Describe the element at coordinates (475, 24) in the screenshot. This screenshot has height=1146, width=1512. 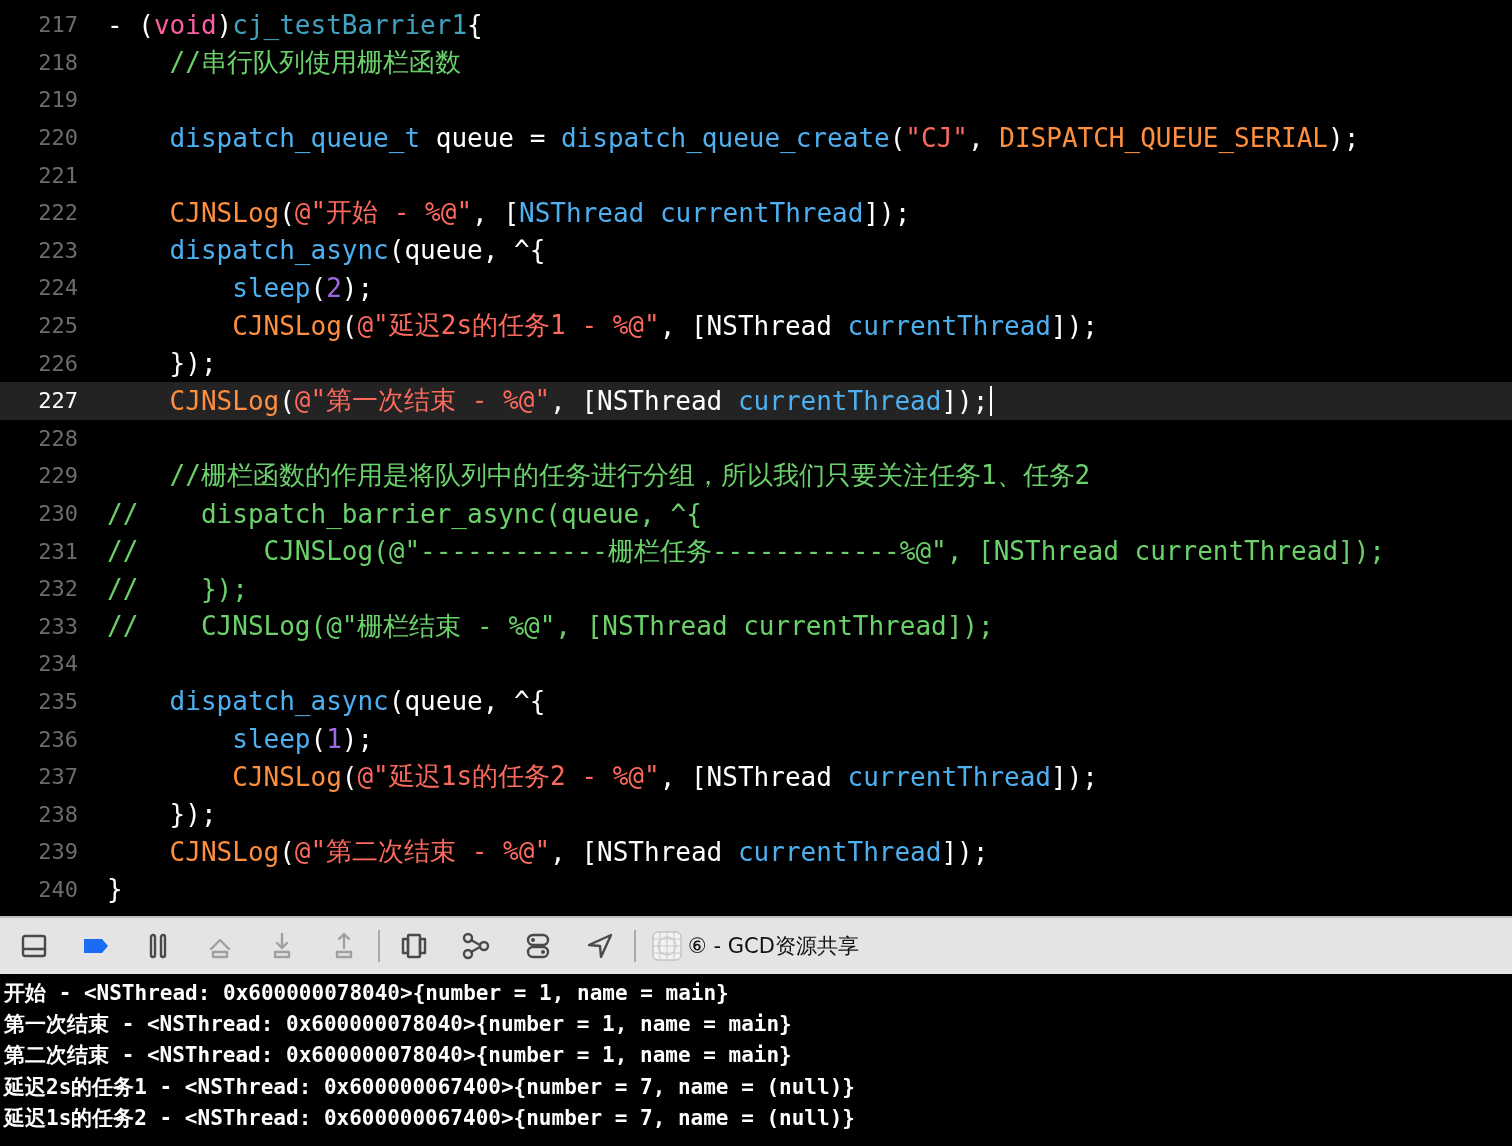
I see `code-token: {` at that location.